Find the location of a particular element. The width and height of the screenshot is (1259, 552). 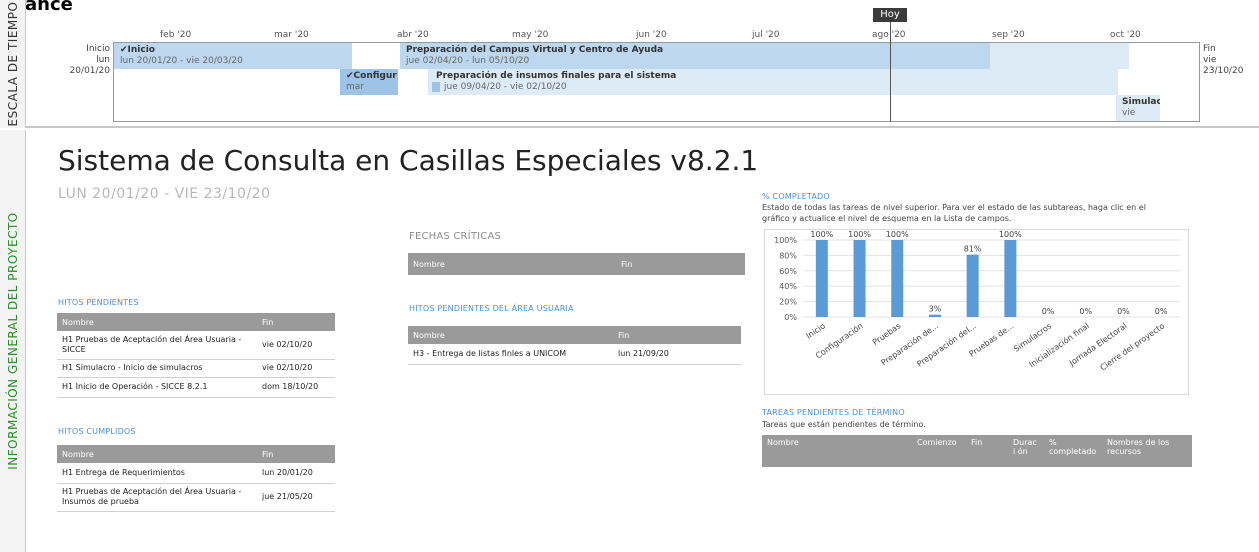

chart-ytick-label: 80% is located at coordinates (788, 255).